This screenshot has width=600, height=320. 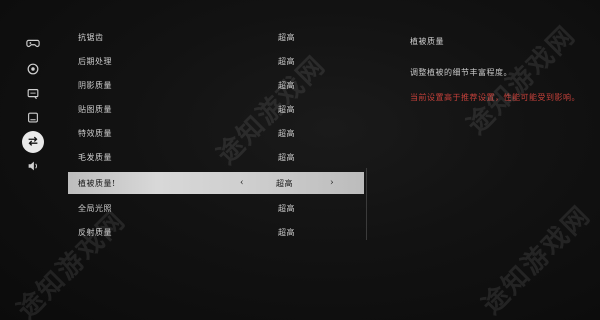 I want to click on setting-row-shadow-quality: 阴影质量 超高, so click(x=216, y=85).